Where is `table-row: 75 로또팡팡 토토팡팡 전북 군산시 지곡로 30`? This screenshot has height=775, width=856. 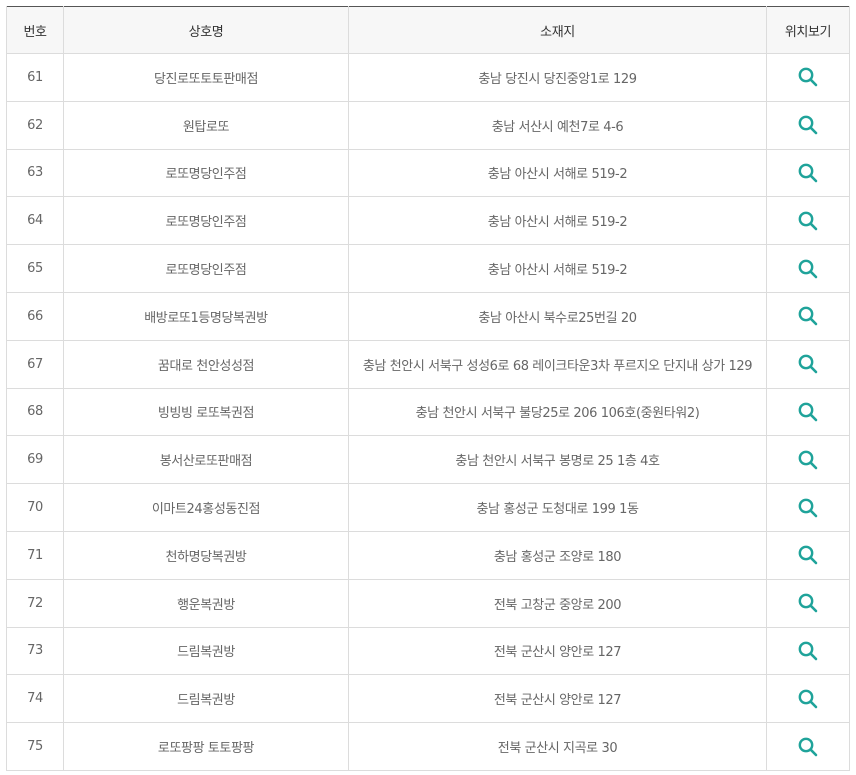
table-row: 75 로또팡팡 토토팡팡 전북 군산시 지곡로 30 is located at coordinates (428, 746).